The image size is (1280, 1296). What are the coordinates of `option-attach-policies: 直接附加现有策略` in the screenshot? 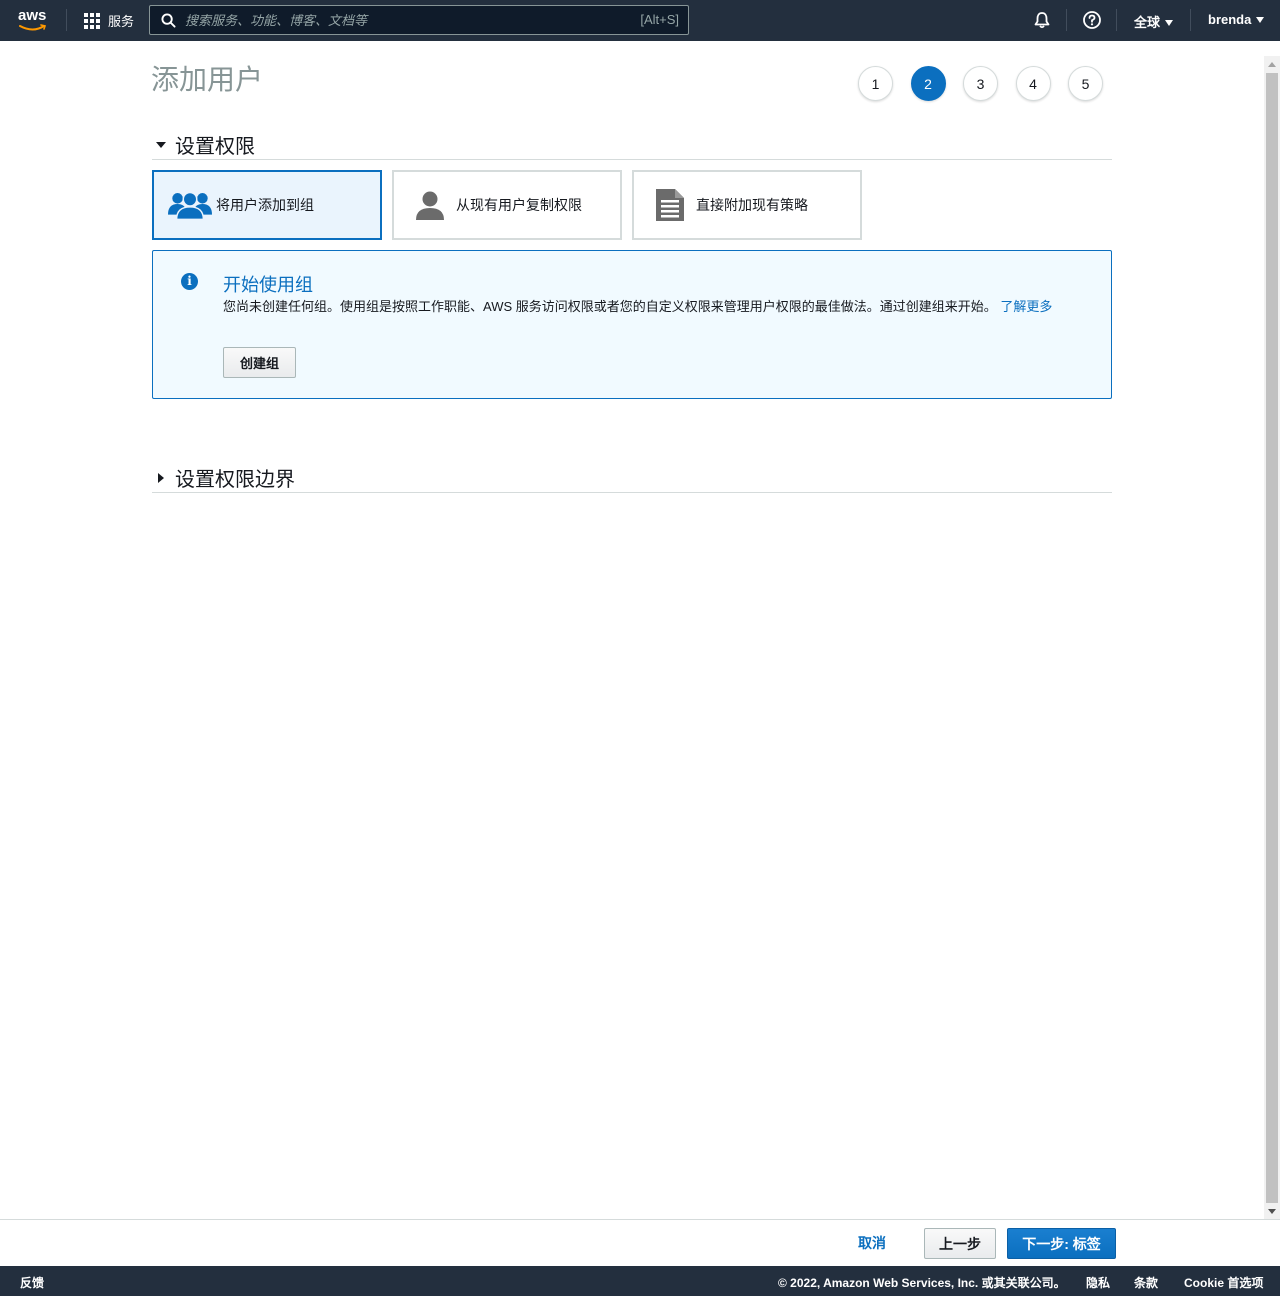 It's located at (747, 205).